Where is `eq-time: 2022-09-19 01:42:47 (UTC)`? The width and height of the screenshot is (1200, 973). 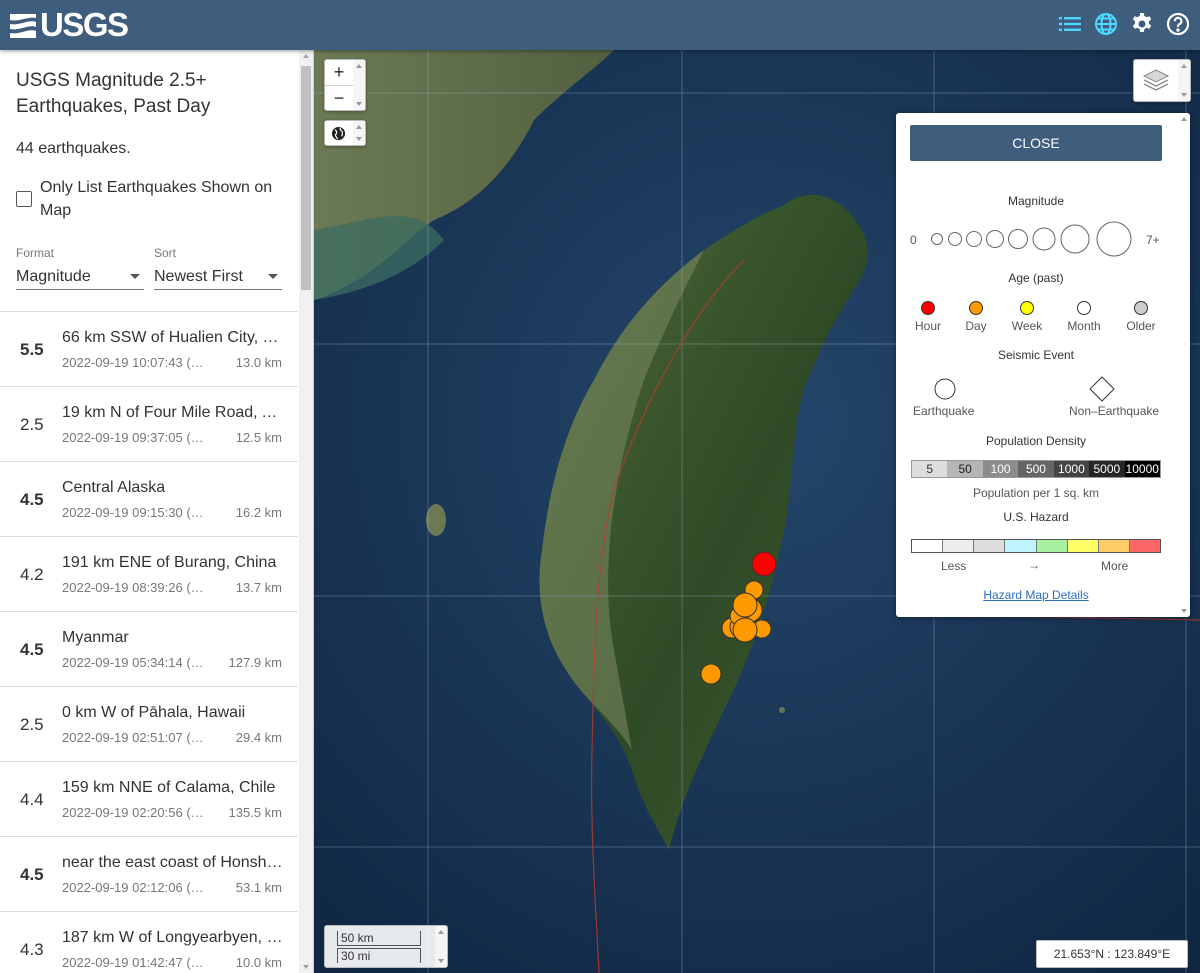 eq-time: 2022-09-19 01:42:47 (UTC) is located at coordinates (137, 962).